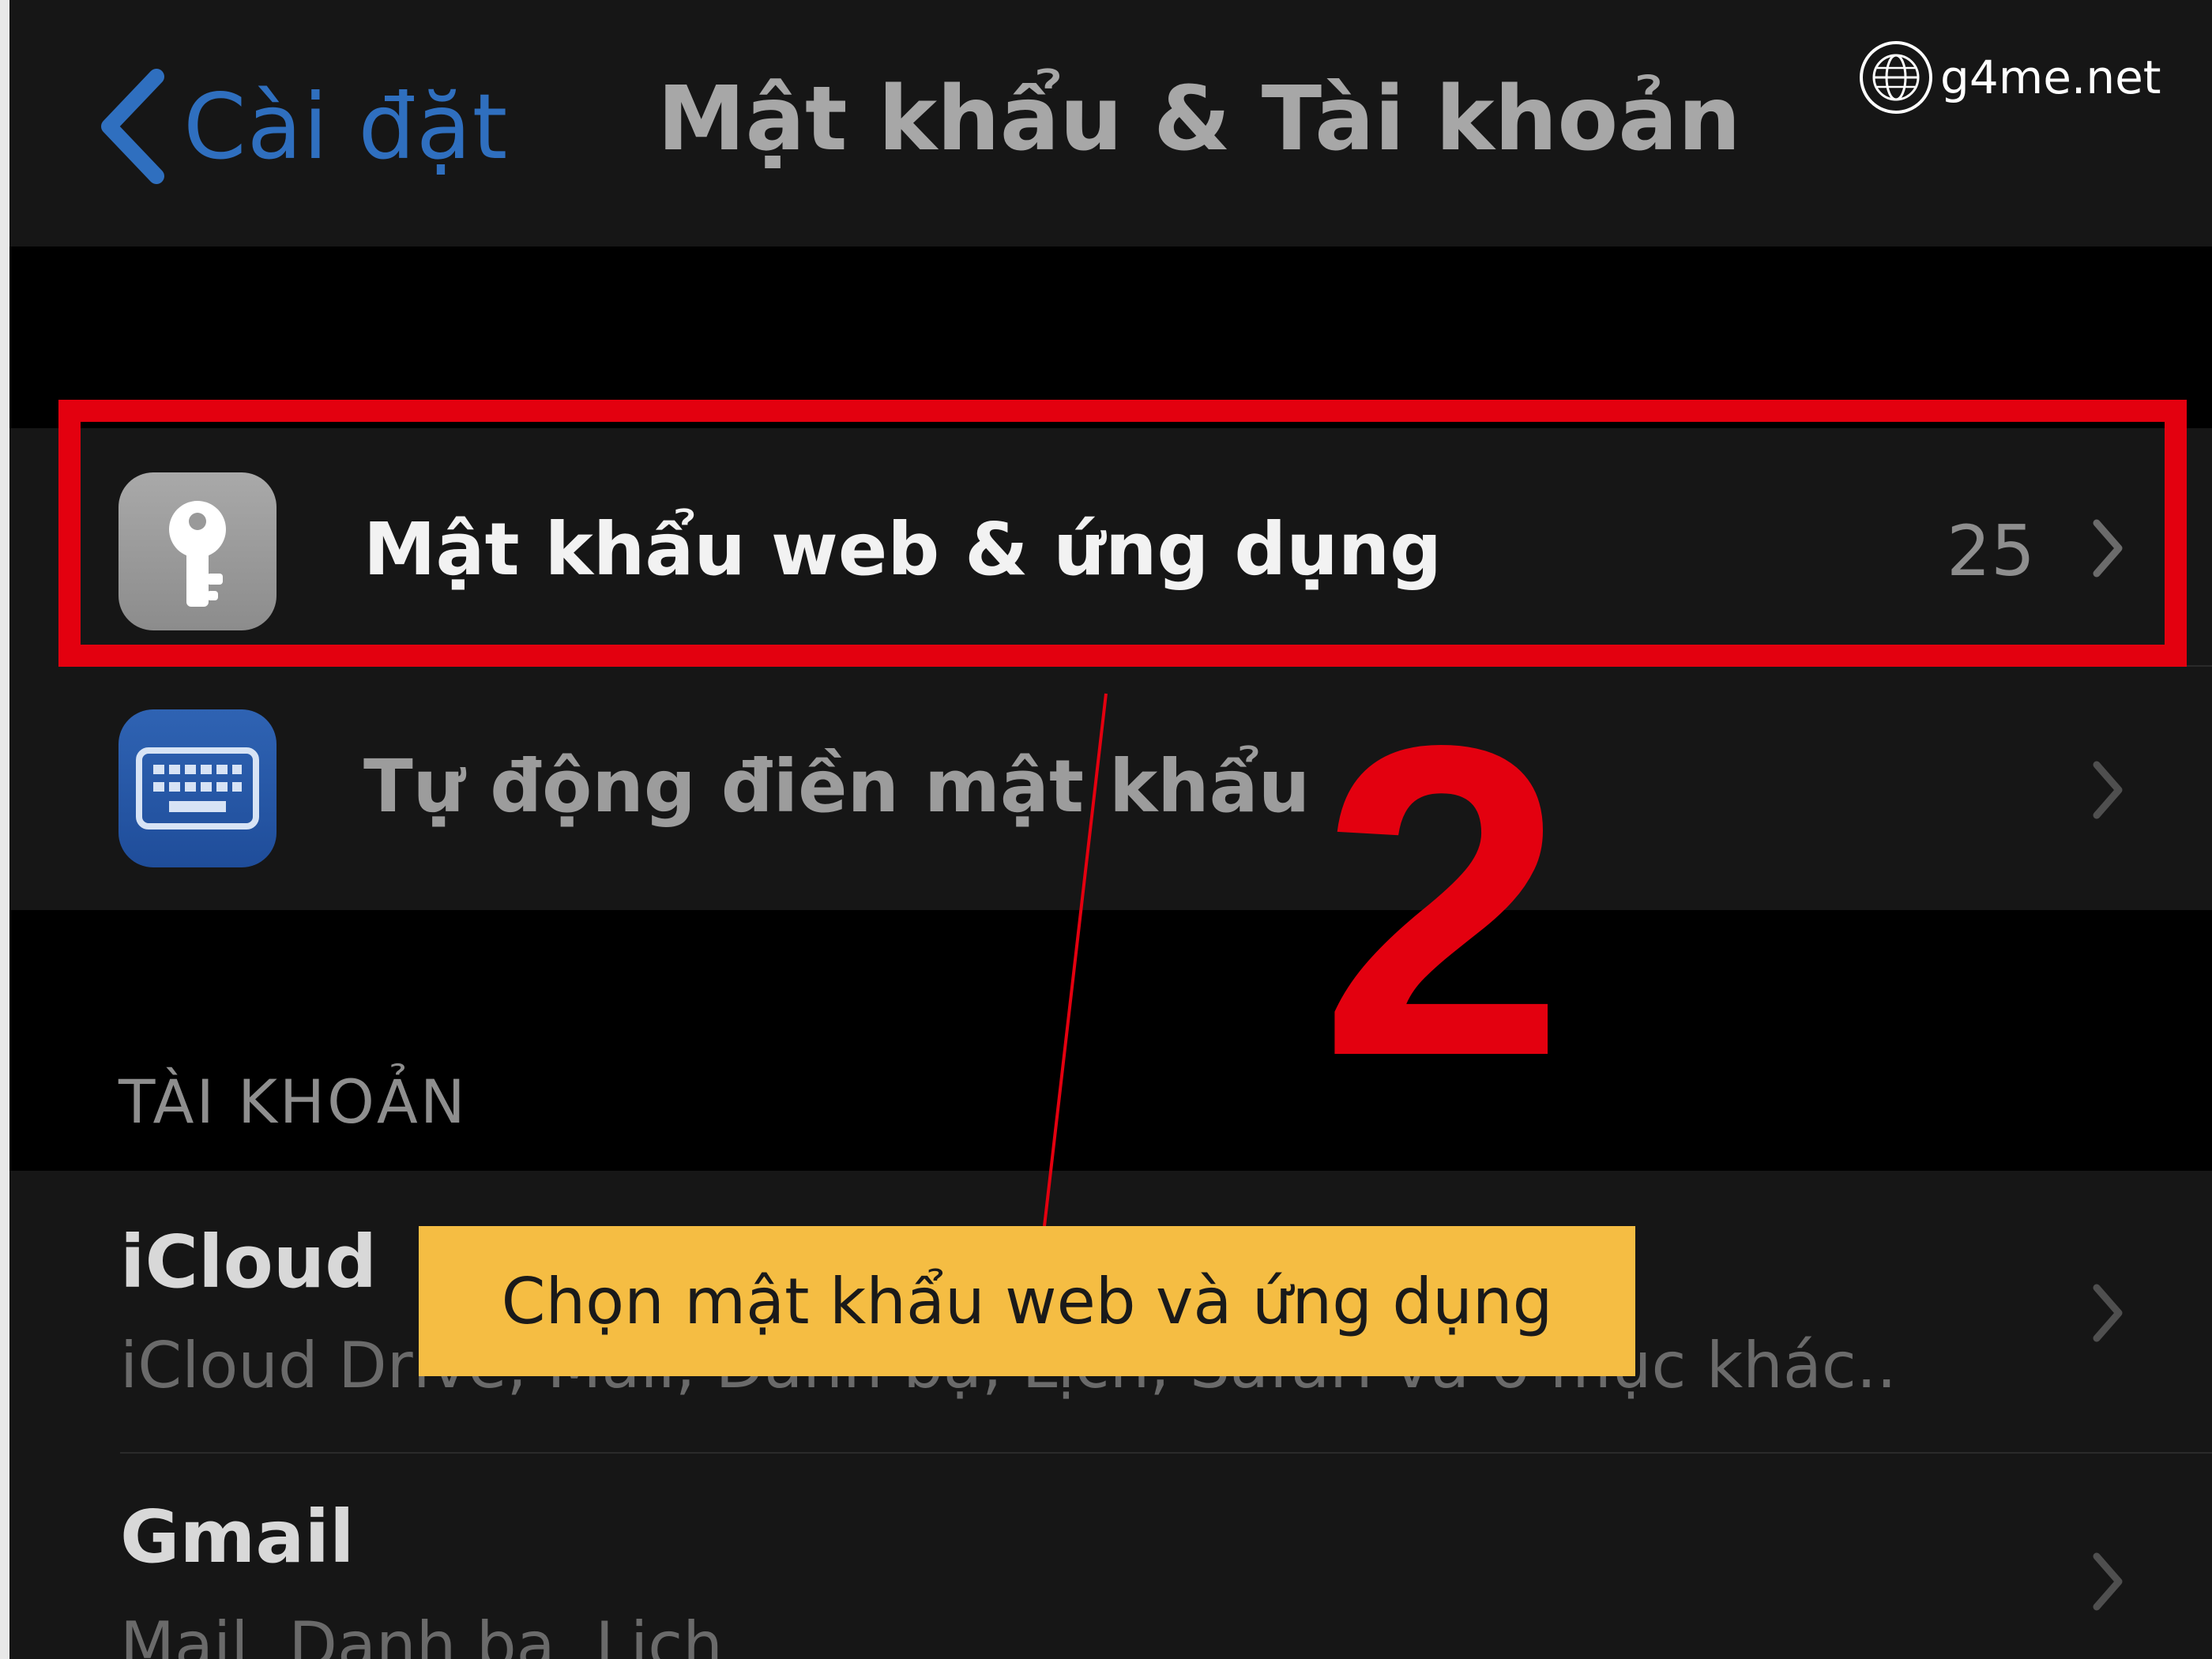 The image size is (2212, 1659). I want to click on account-title: iCloud, so click(249, 1262).